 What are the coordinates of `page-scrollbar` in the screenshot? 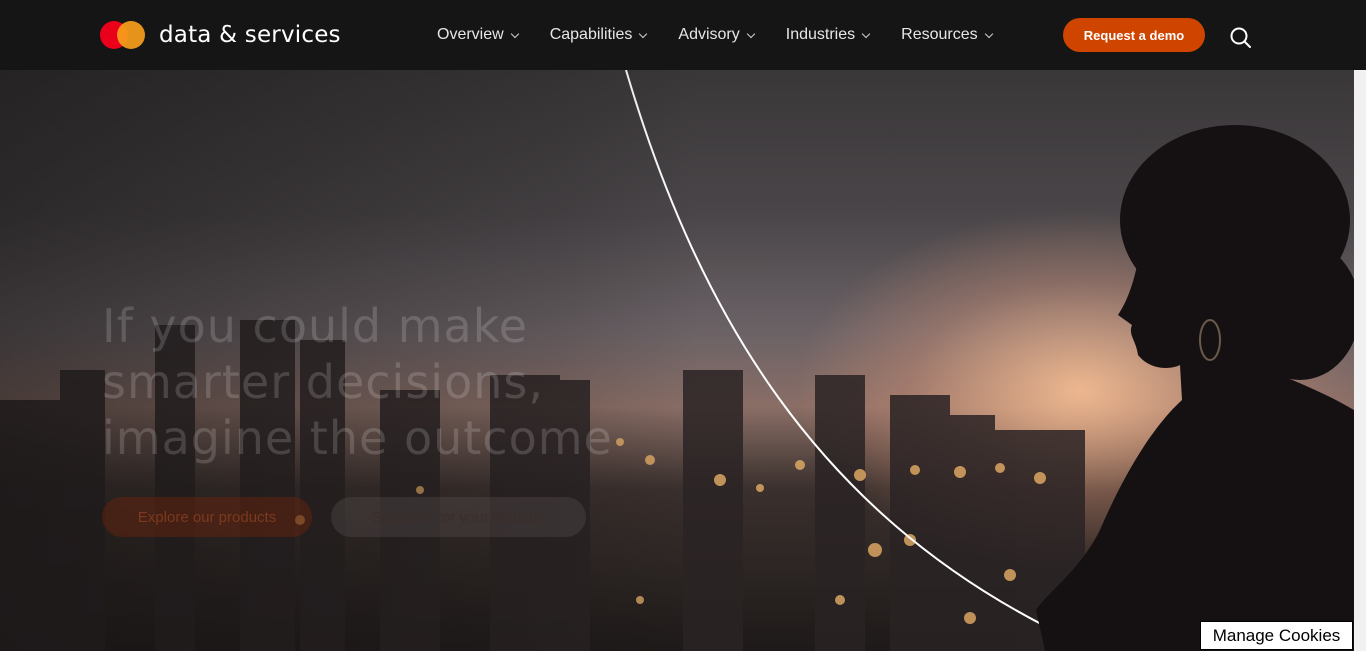 It's located at (1360, 360).